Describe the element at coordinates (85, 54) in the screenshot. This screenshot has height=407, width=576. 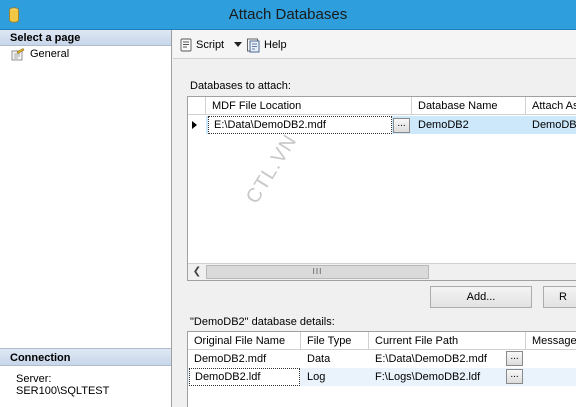
I see `page-item-general: General` at that location.